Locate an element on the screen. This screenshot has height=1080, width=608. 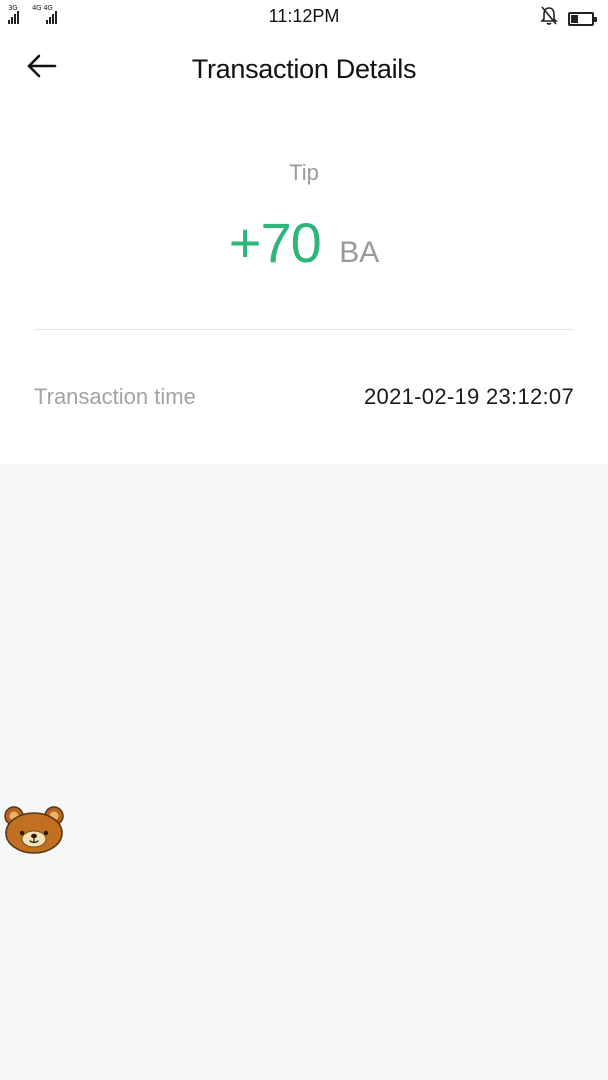
detail-row-transaction-time: Transaction time 2021-02-19 23:12:07 is located at coordinates (304, 397).